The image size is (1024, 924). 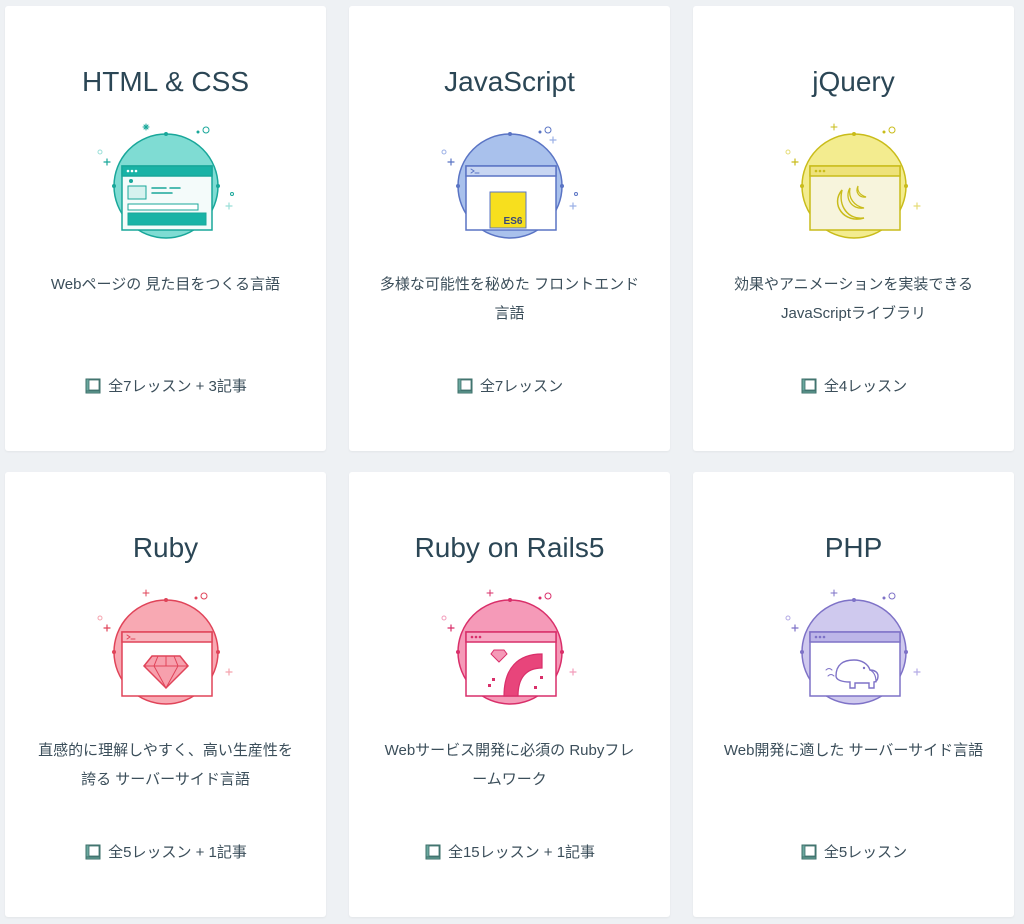 I want to click on course-description: Web開発に適した サーバーサイド言語, so click(x=853, y=750).